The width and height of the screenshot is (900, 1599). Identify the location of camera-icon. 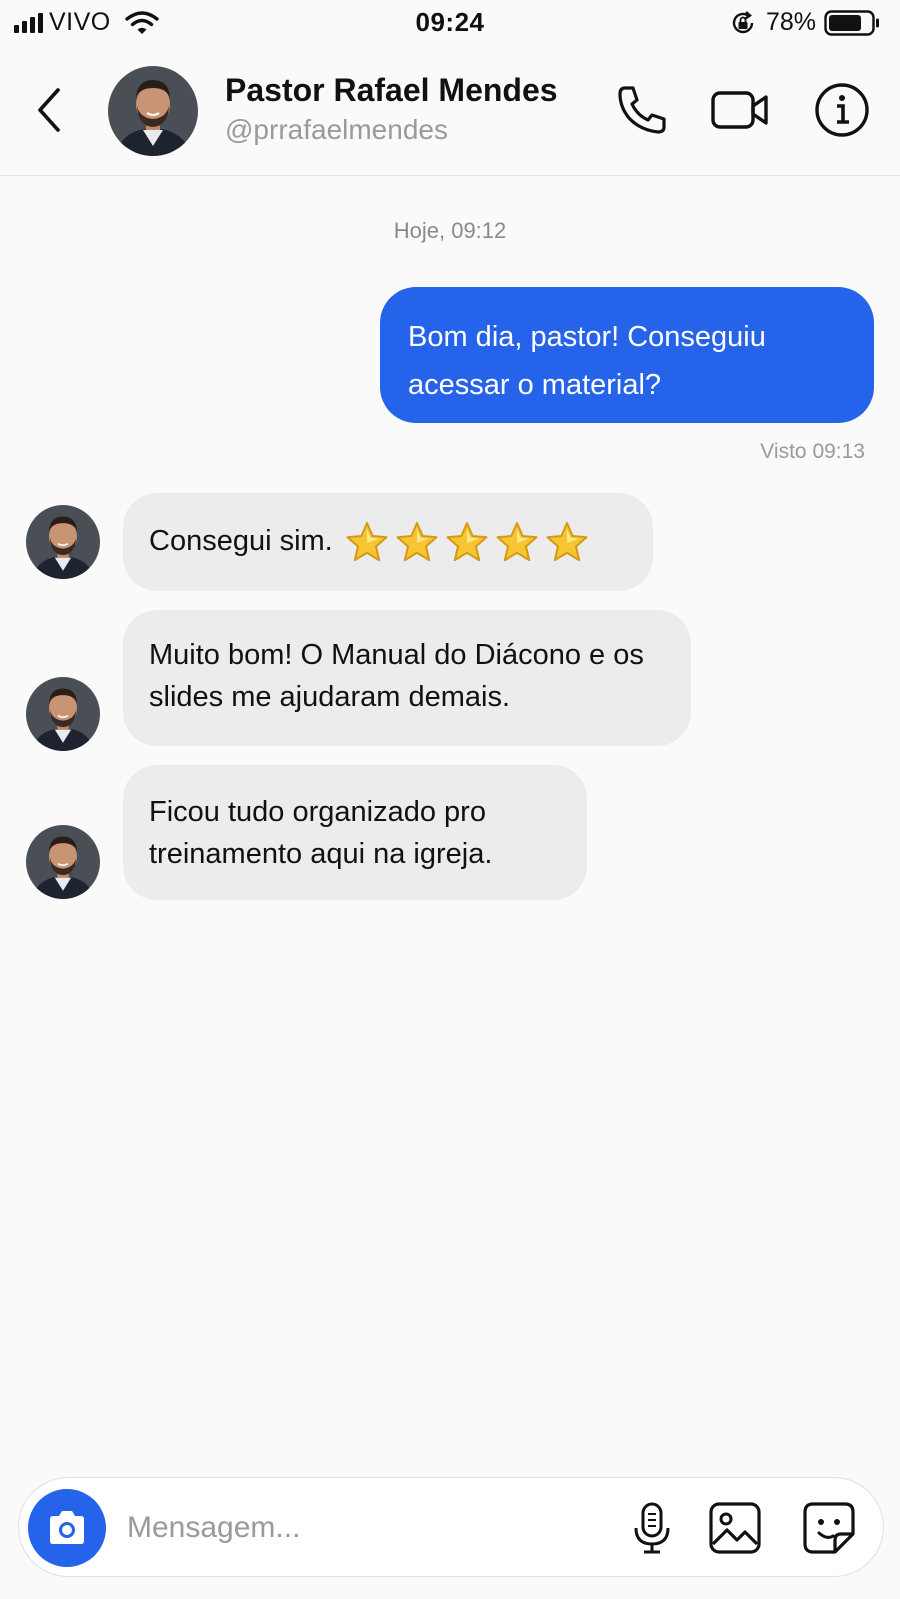
(67, 1527).